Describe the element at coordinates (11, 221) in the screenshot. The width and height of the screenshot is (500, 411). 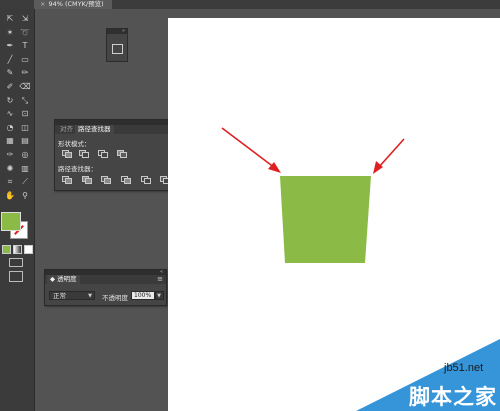
I see `fill-color-swatch` at that location.